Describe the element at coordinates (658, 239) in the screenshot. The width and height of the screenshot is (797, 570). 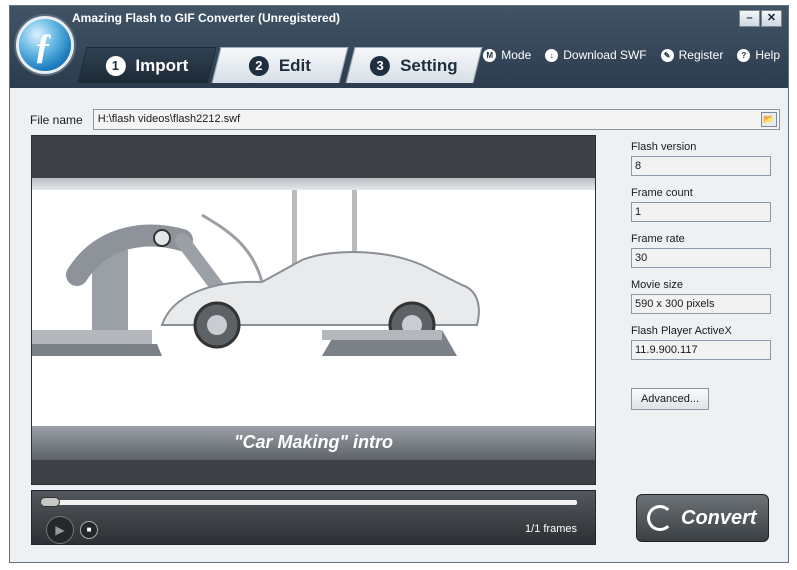
I see `field-label: Frame rate` at that location.